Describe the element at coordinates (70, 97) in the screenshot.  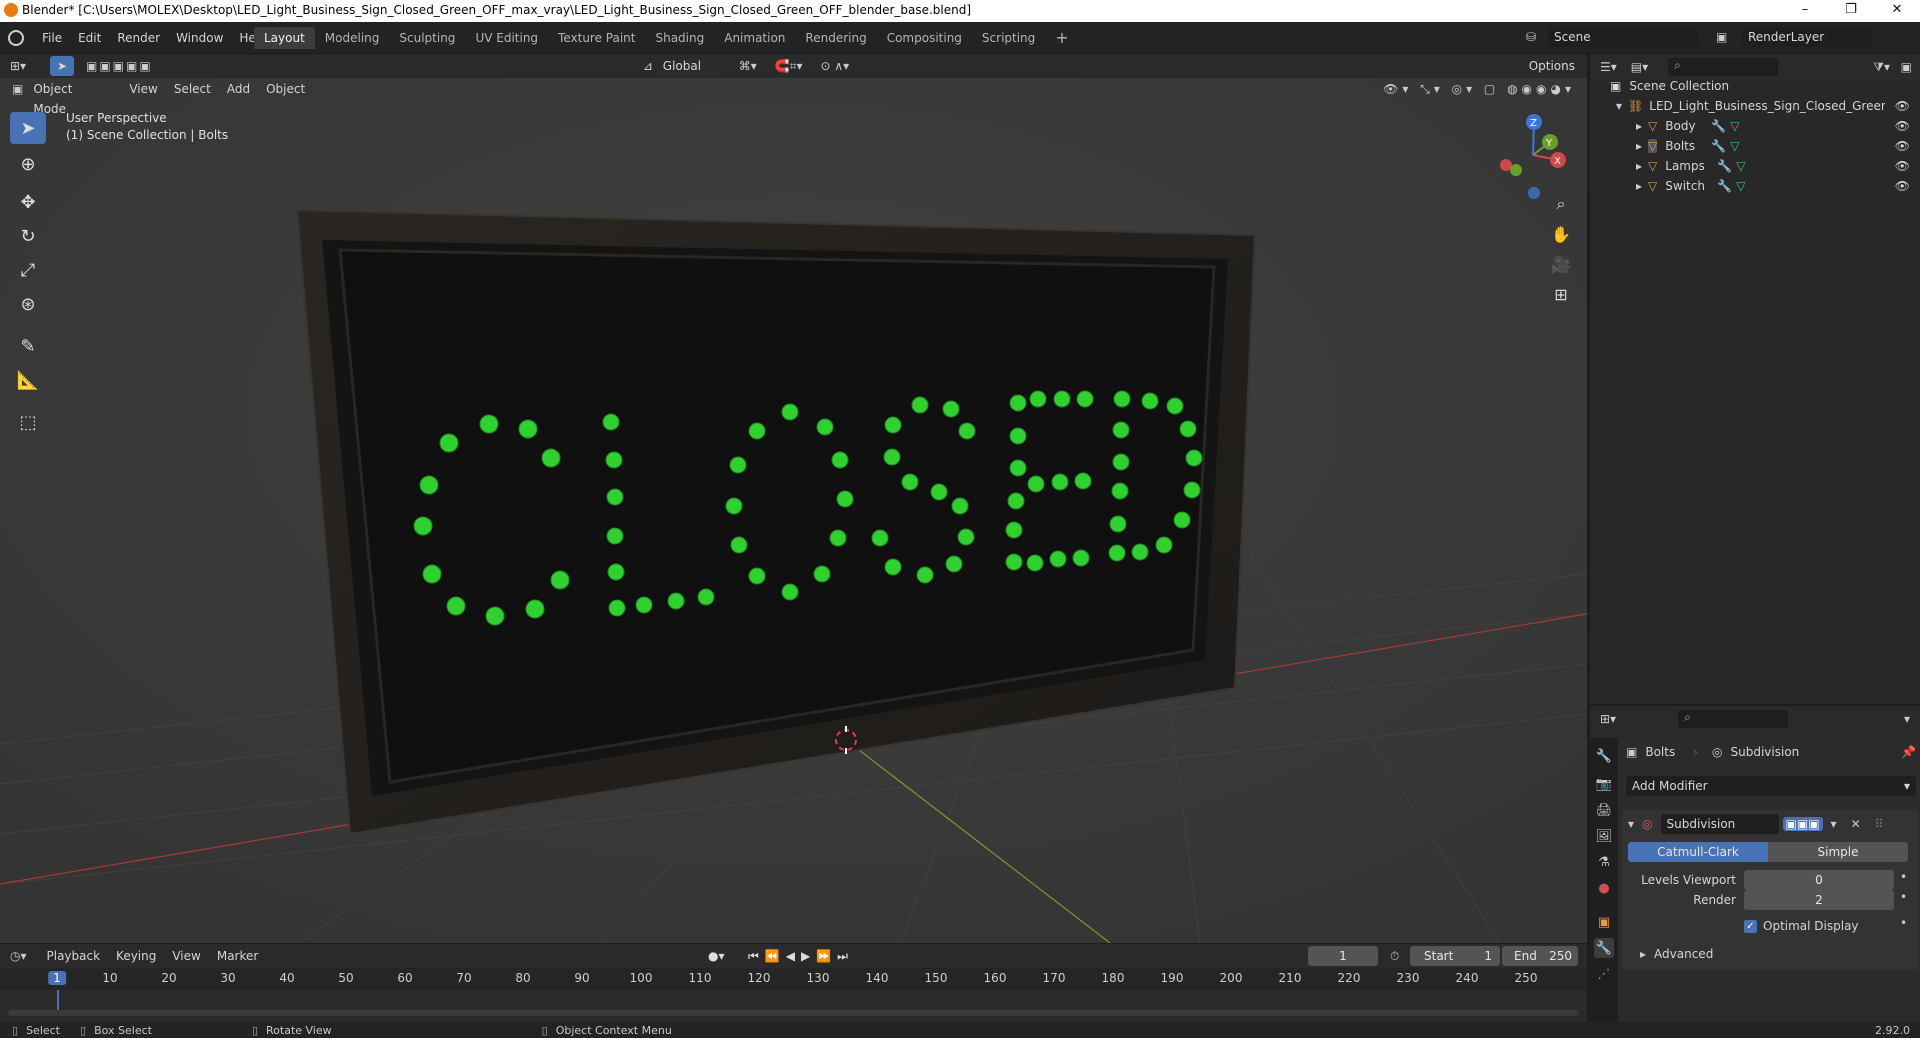
I see `object-mode-dropdown: Object Mode` at that location.